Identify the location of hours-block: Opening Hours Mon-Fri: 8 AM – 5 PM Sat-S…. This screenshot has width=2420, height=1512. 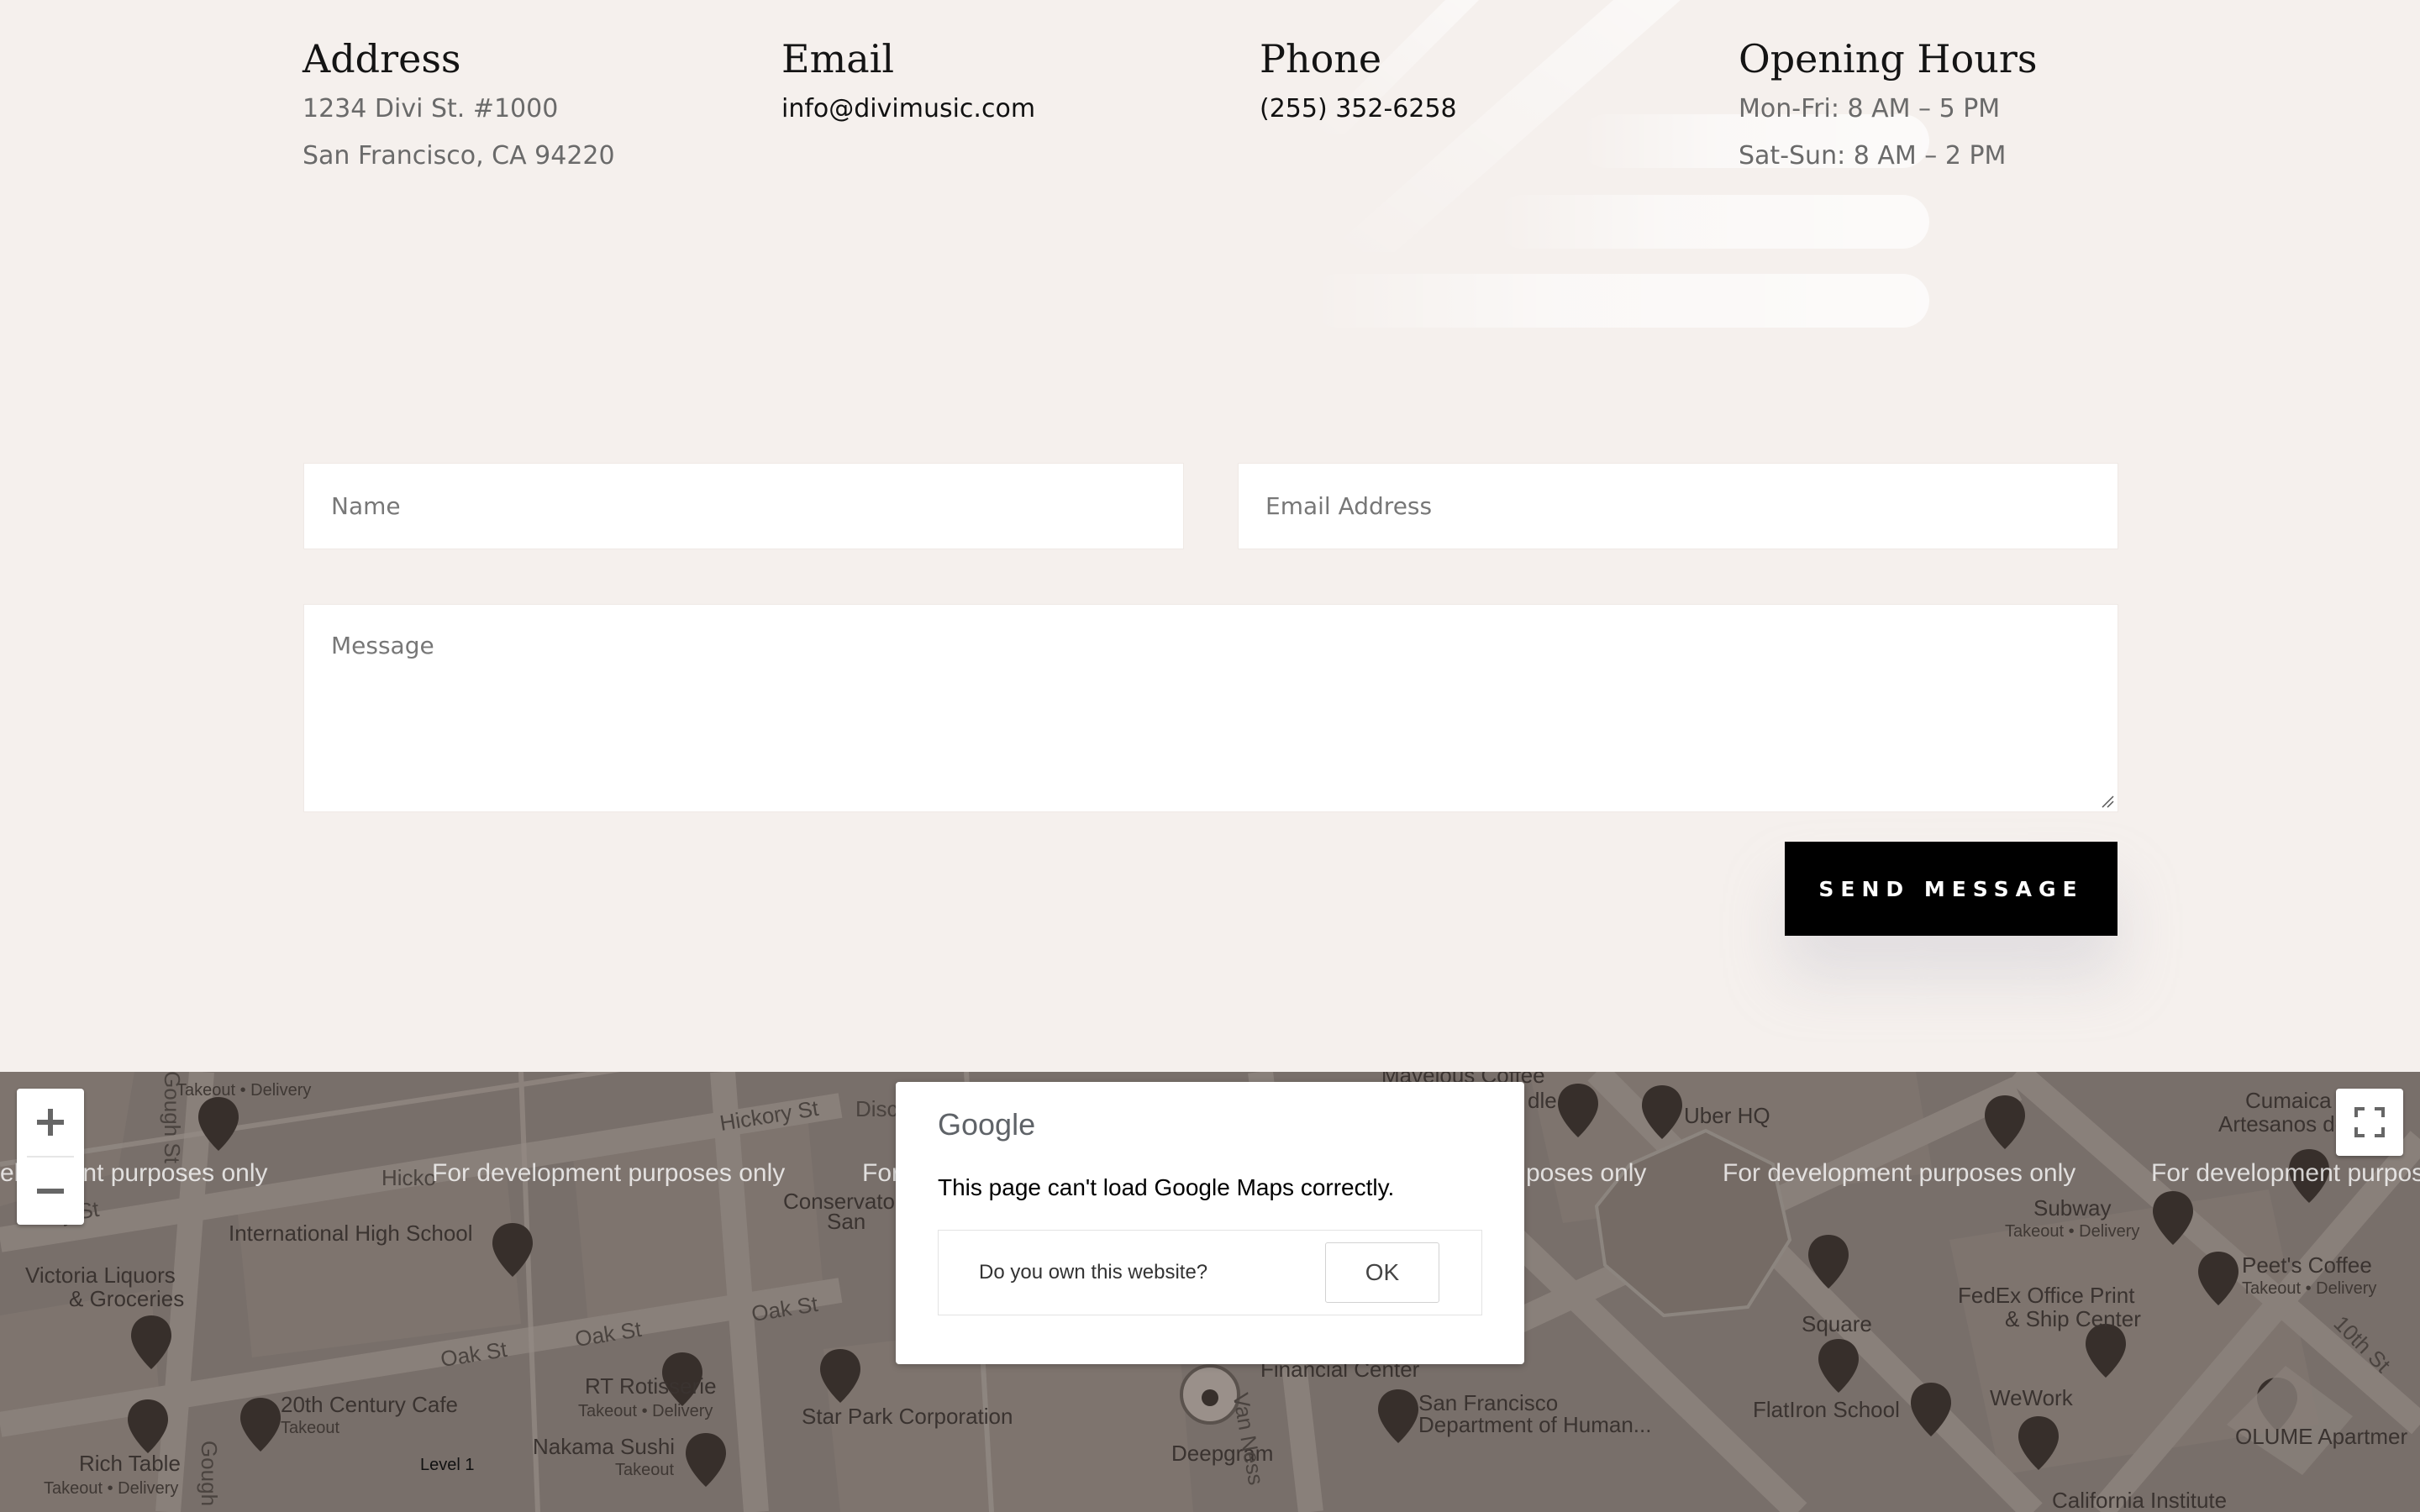
(1974, 106).